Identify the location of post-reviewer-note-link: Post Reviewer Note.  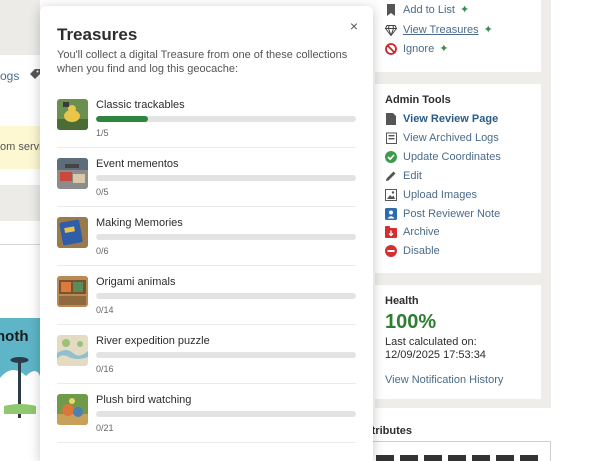
(442, 214).